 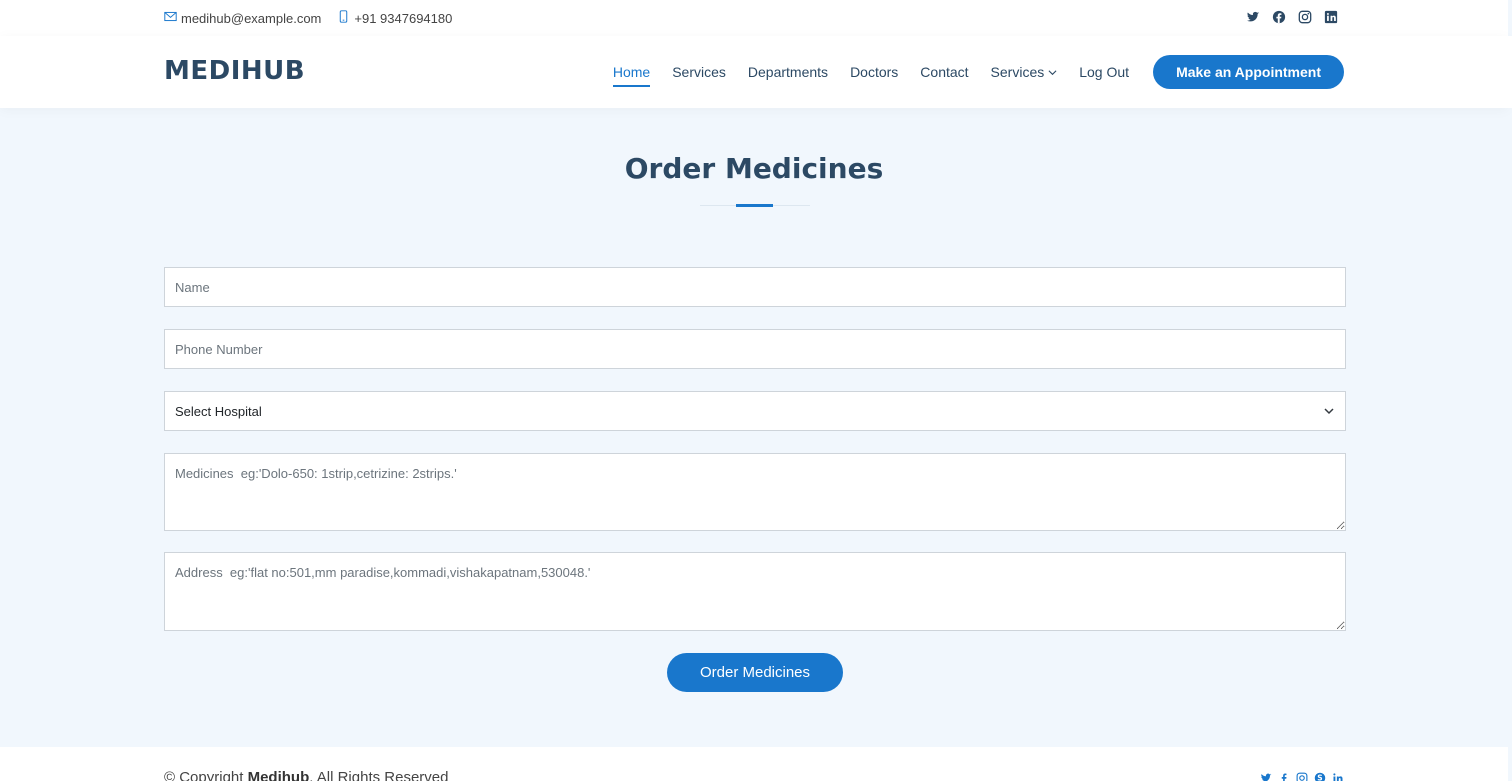 I want to click on topbar: medihub@example.com +91 9347694180, so click(x=754, y=18).